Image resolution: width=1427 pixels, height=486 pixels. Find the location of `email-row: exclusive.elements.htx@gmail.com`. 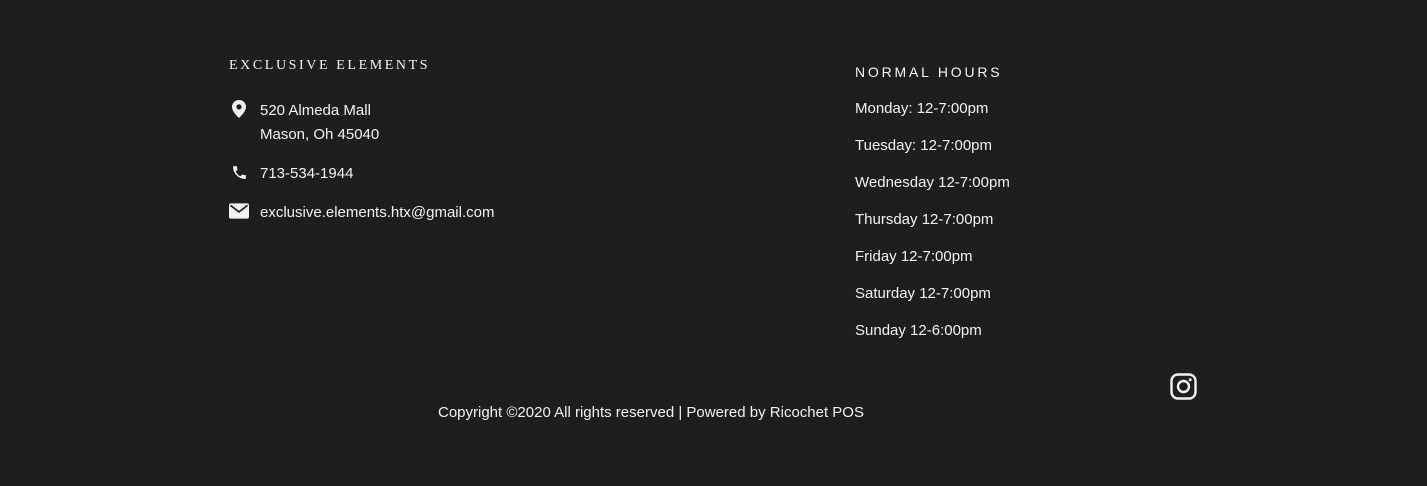

email-row: exclusive.elements.htx@gmail.com is located at coordinates (361, 213).